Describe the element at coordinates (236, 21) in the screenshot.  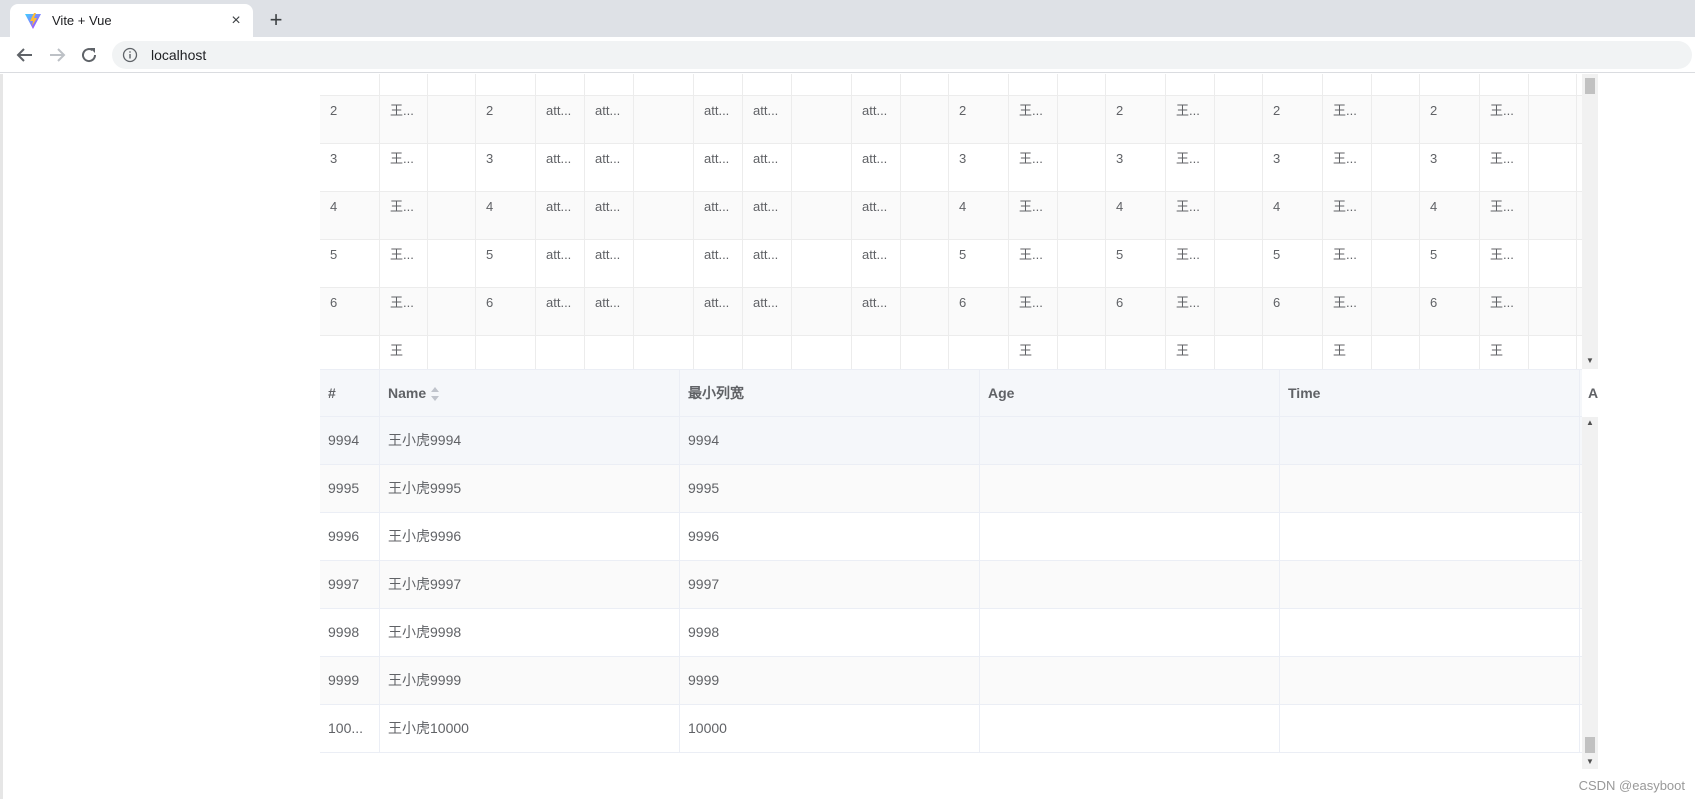
I see `close-tab-icon: ×` at that location.